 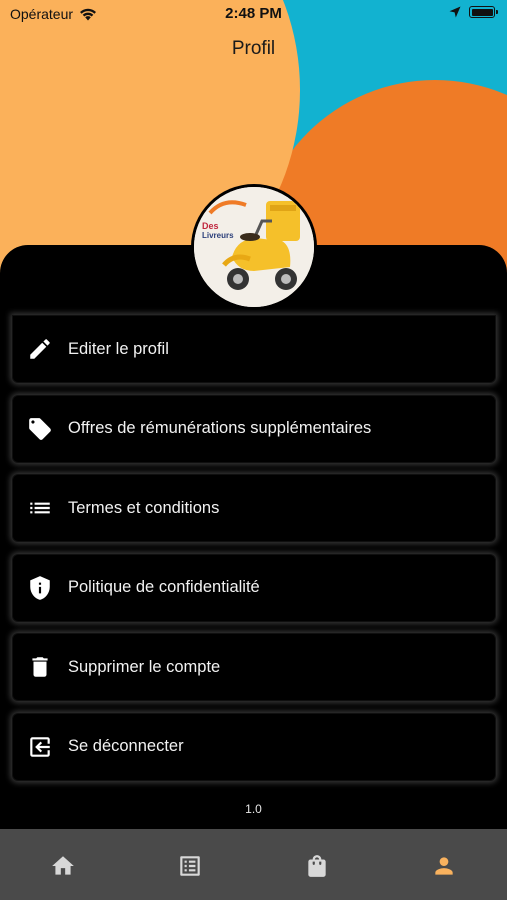 I want to click on menu-item-label: Supprimer le compte, so click(x=144, y=666).